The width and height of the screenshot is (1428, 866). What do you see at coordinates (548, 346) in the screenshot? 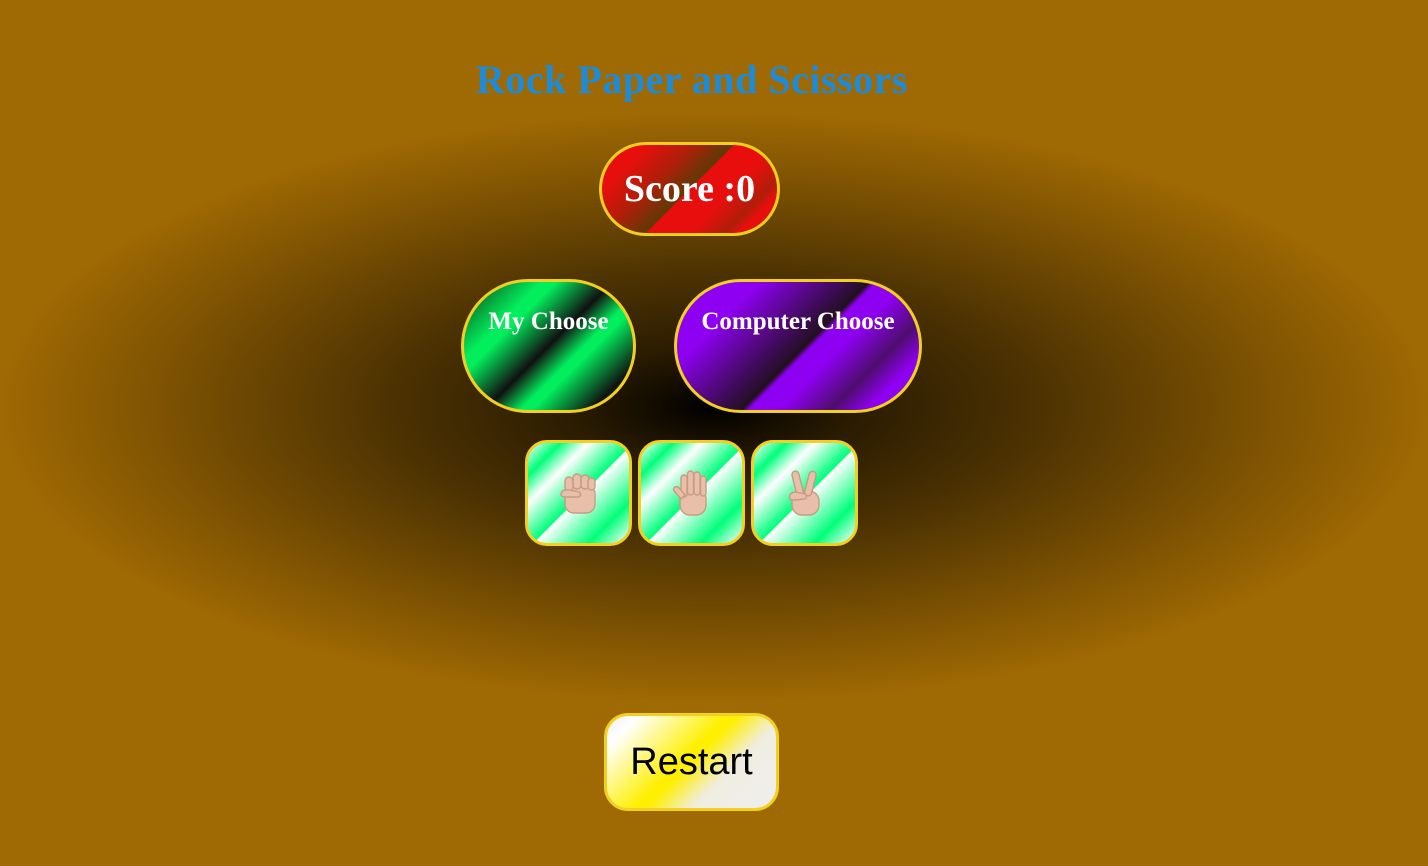
I see `my-choice-panel: My Choose` at bounding box center [548, 346].